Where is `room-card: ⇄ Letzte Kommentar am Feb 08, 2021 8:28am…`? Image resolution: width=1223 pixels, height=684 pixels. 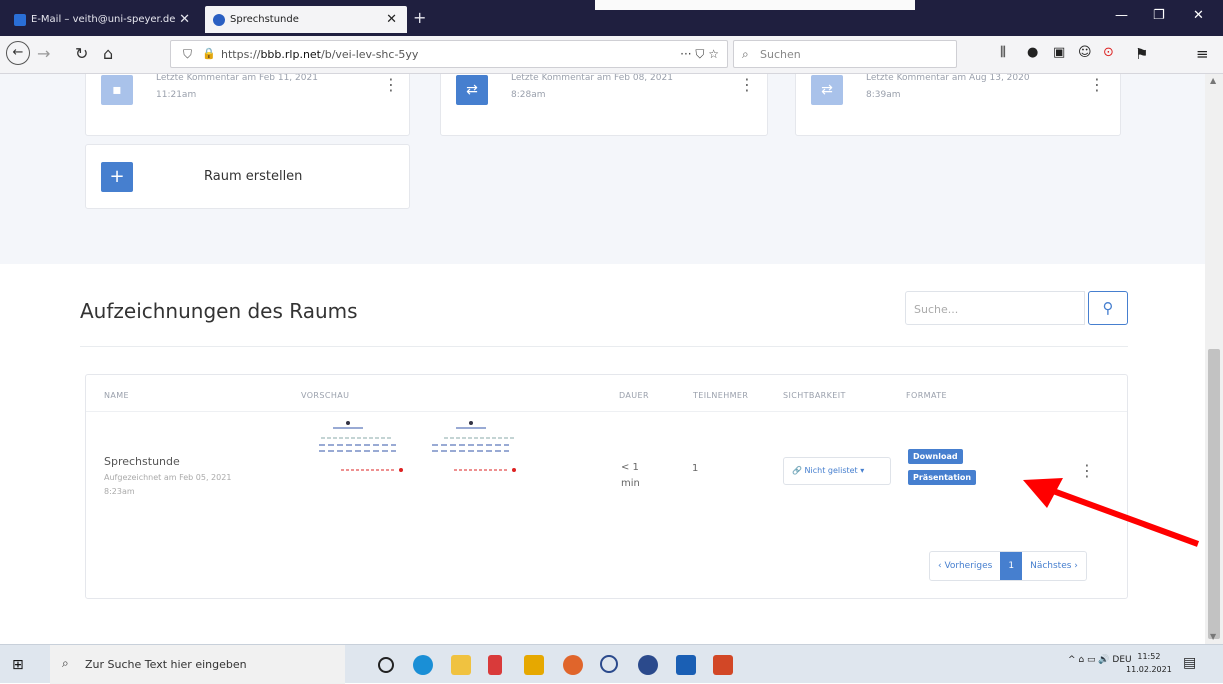
room-card: ⇄ Letzte Kommentar am Feb 08, 2021 8:28am… is located at coordinates (604, 105).